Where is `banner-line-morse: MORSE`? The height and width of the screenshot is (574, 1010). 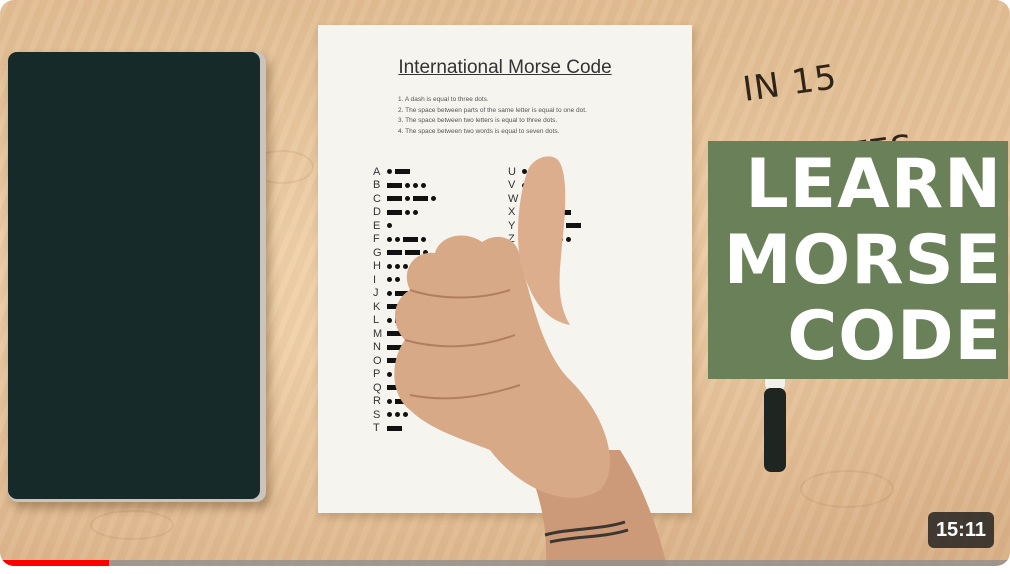 banner-line-morse: MORSE is located at coordinates (862, 260).